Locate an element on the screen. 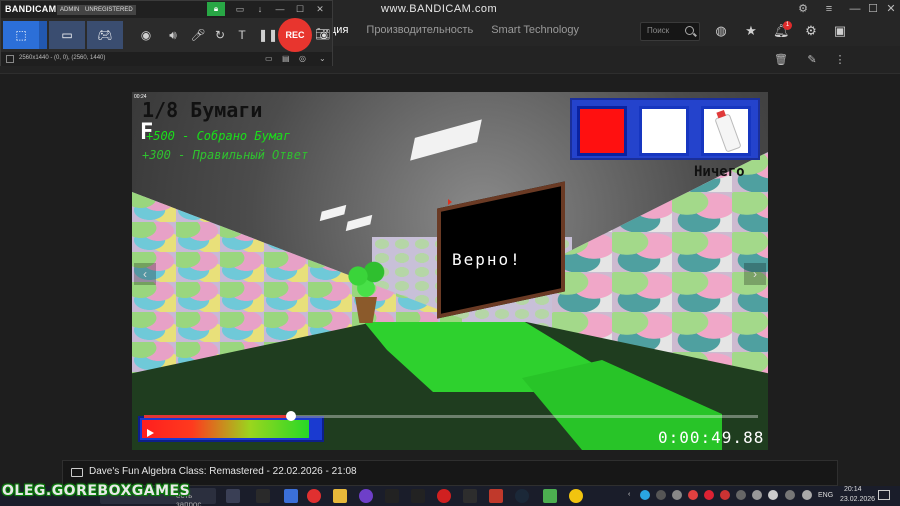 This screenshot has width=900, height=506. screenshot-camera-icon: 📷︎ is located at coordinates (322, 34).